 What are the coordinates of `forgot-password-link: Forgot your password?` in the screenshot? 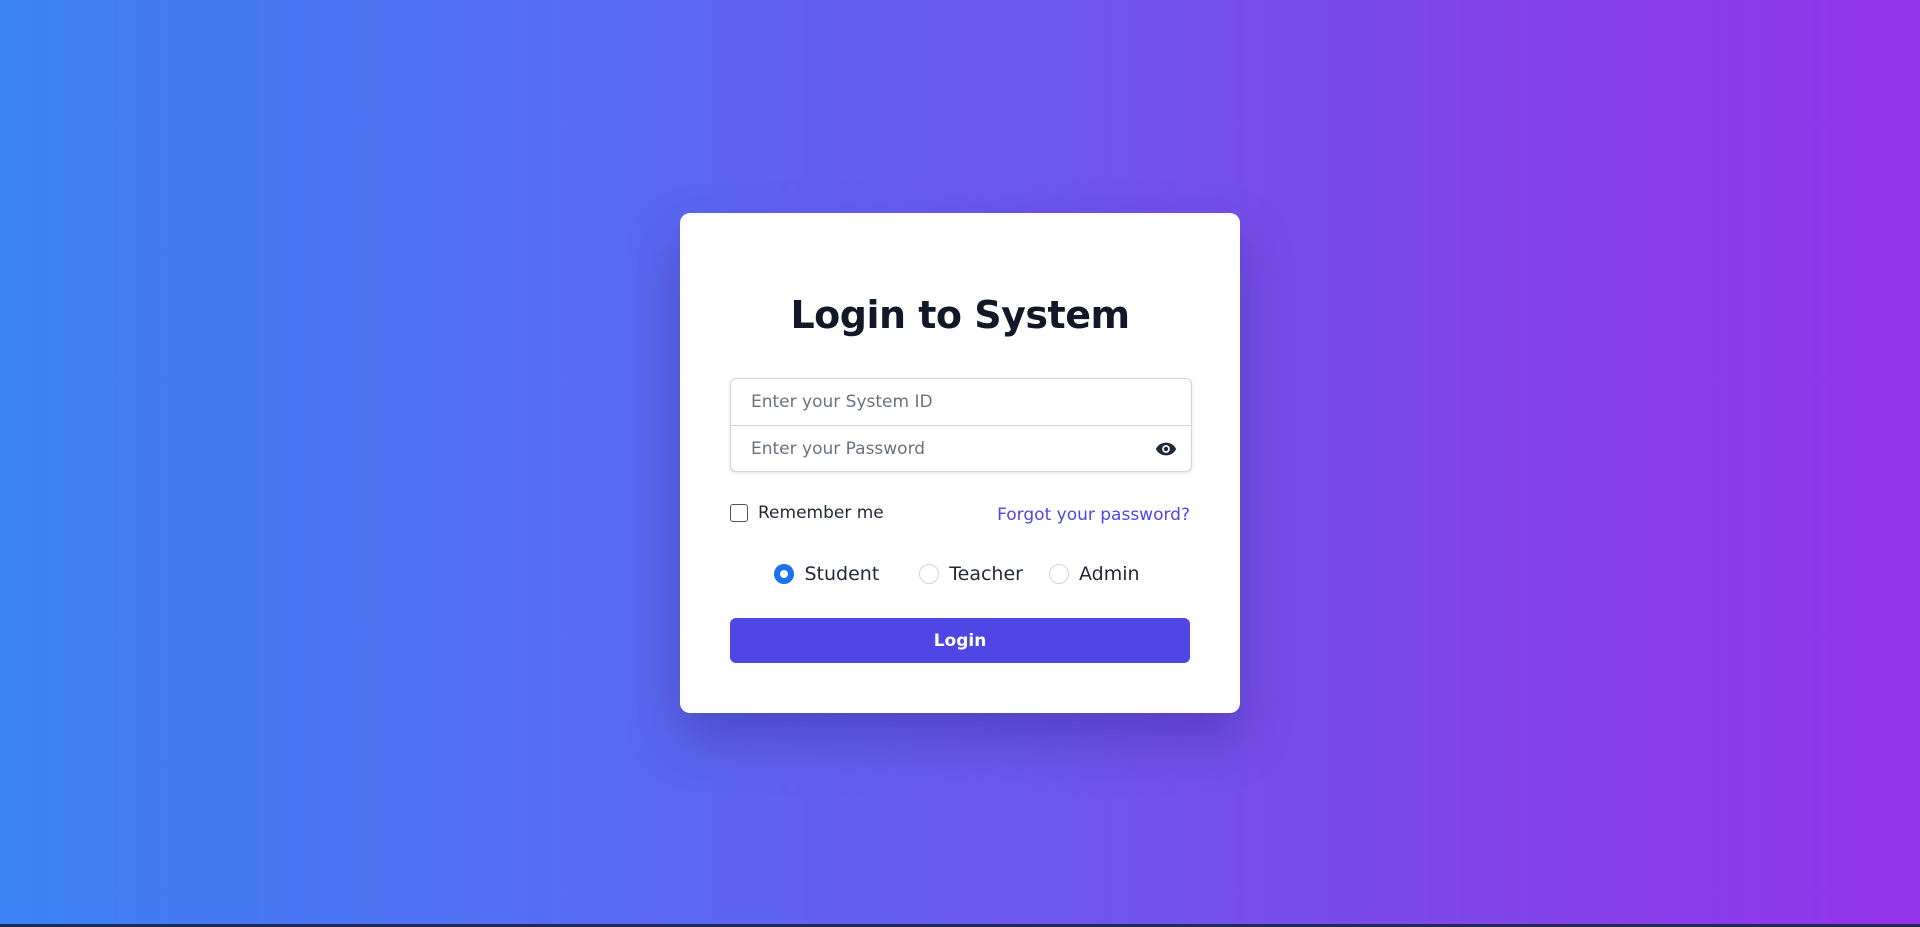 It's located at (1093, 515).